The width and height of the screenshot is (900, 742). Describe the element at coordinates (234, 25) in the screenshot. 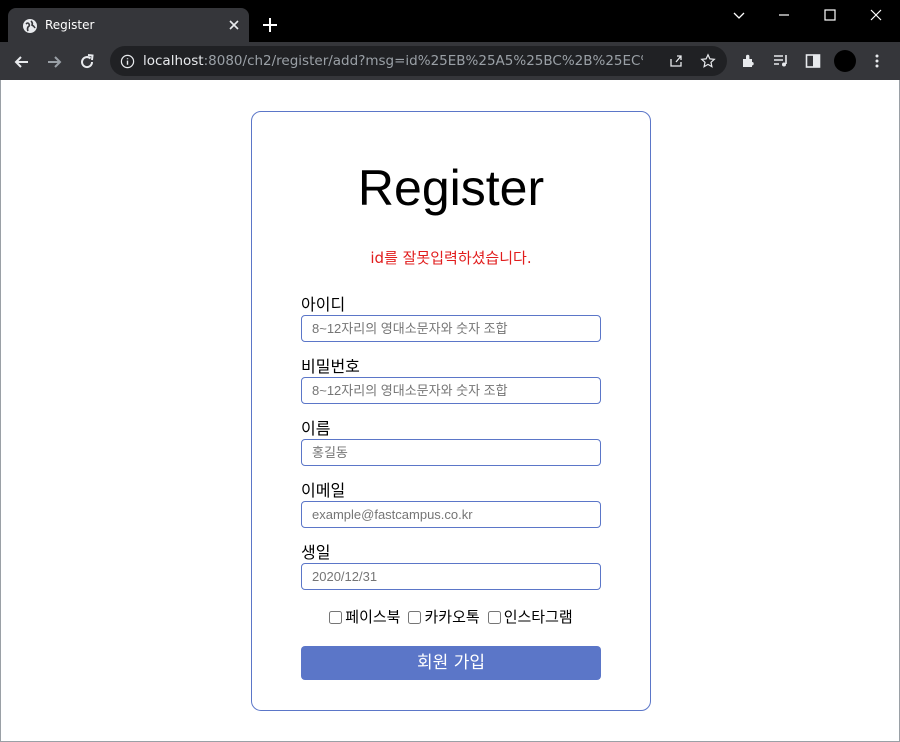

I see `close-tab-icon` at that location.